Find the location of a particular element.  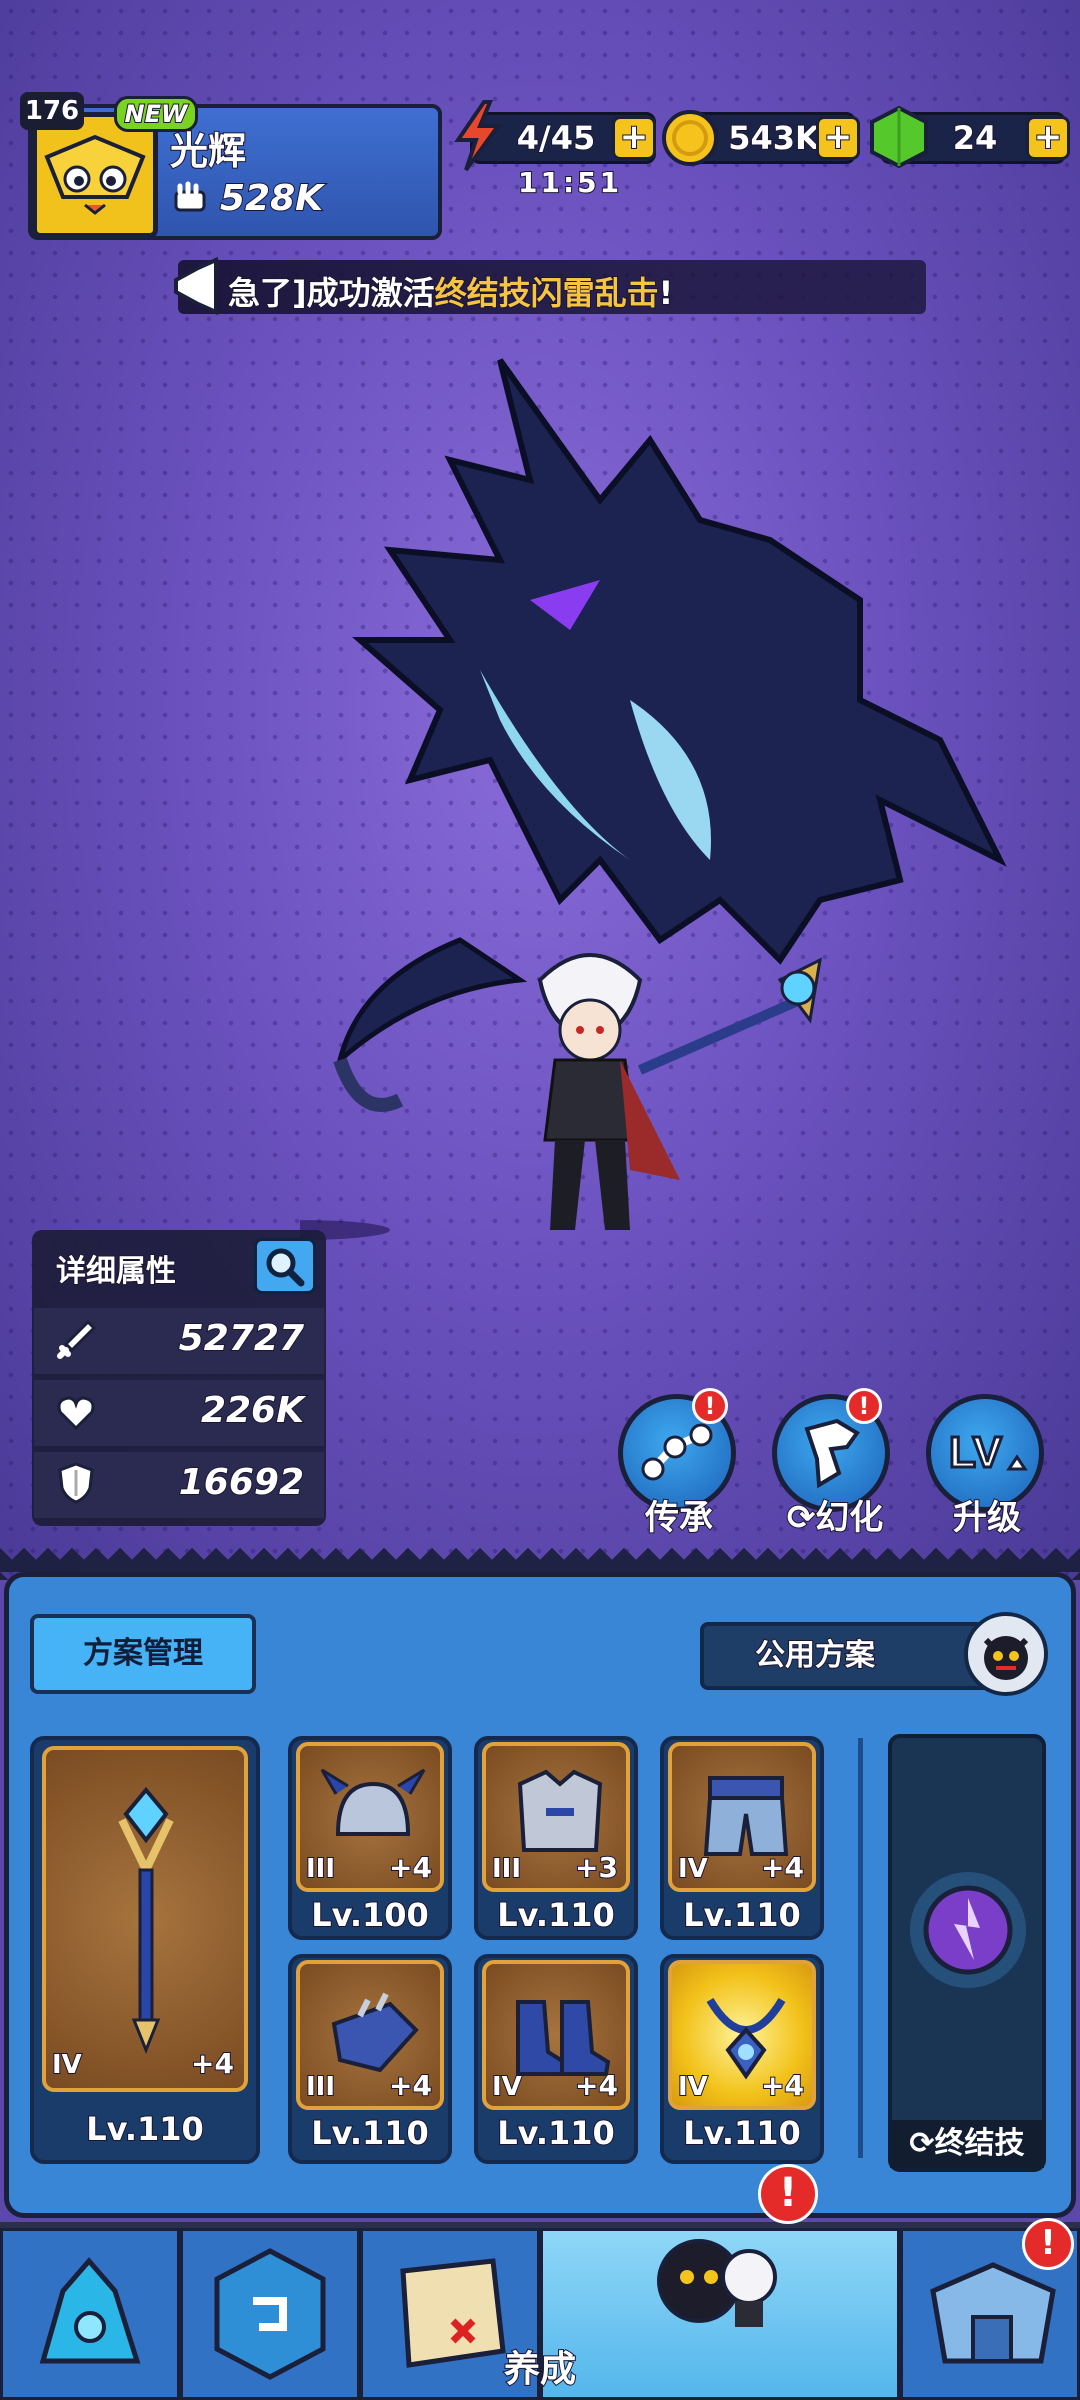

ultimate-label: ⟳终结技 is located at coordinates (967, 2144).